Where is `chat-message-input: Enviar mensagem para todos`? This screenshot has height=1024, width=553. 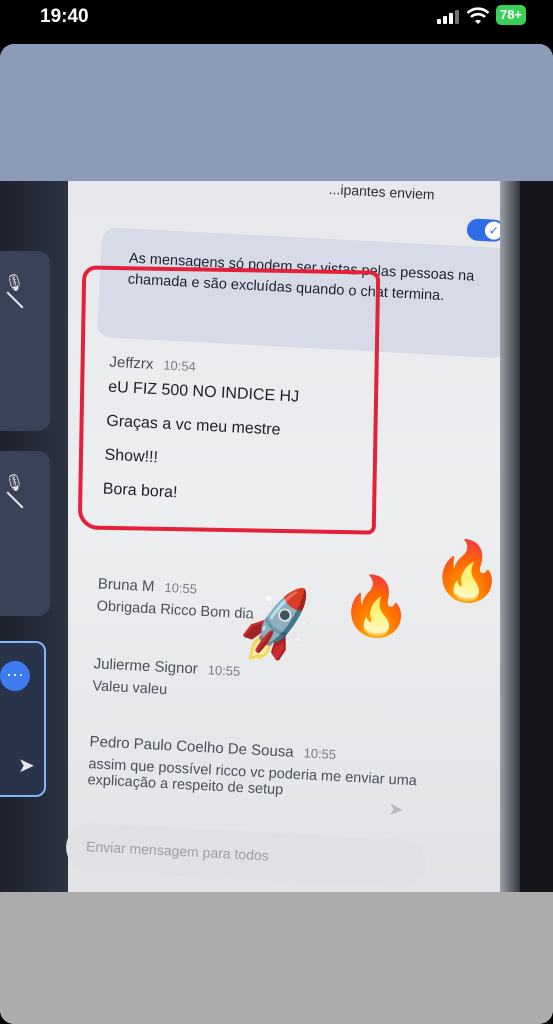 chat-message-input: Enviar mensagem para todos is located at coordinates (245, 855).